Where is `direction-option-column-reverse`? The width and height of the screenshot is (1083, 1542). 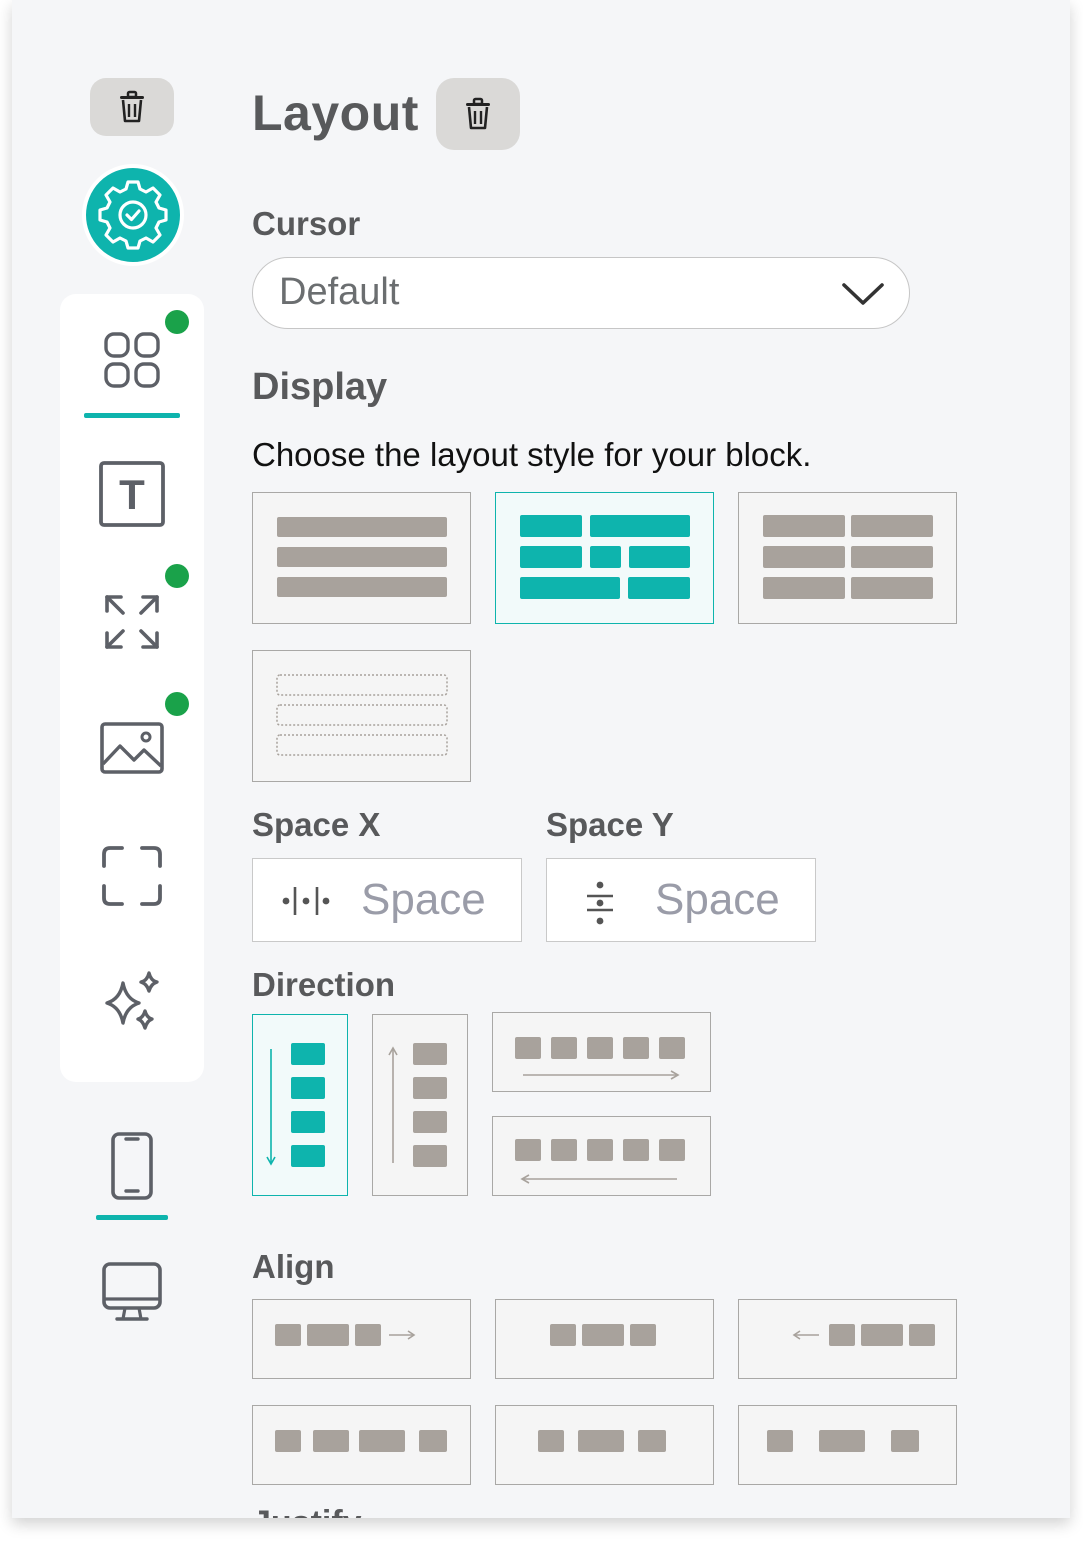
direction-option-column-reverse is located at coordinates (420, 1105).